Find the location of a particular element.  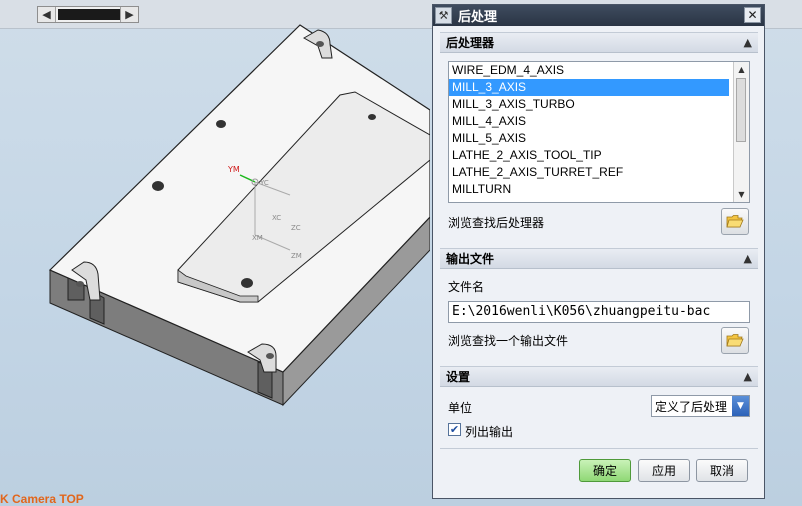

axis-label-zc: ZC is located at coordinates (296, 228).